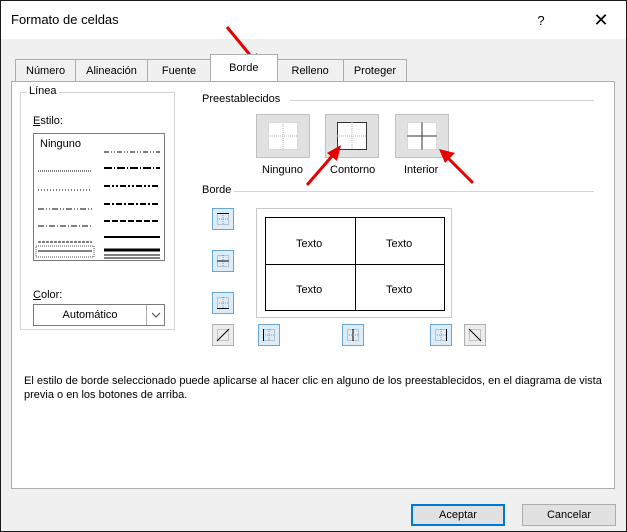  I want to click on chevron-down-icon, so click(155, 315).